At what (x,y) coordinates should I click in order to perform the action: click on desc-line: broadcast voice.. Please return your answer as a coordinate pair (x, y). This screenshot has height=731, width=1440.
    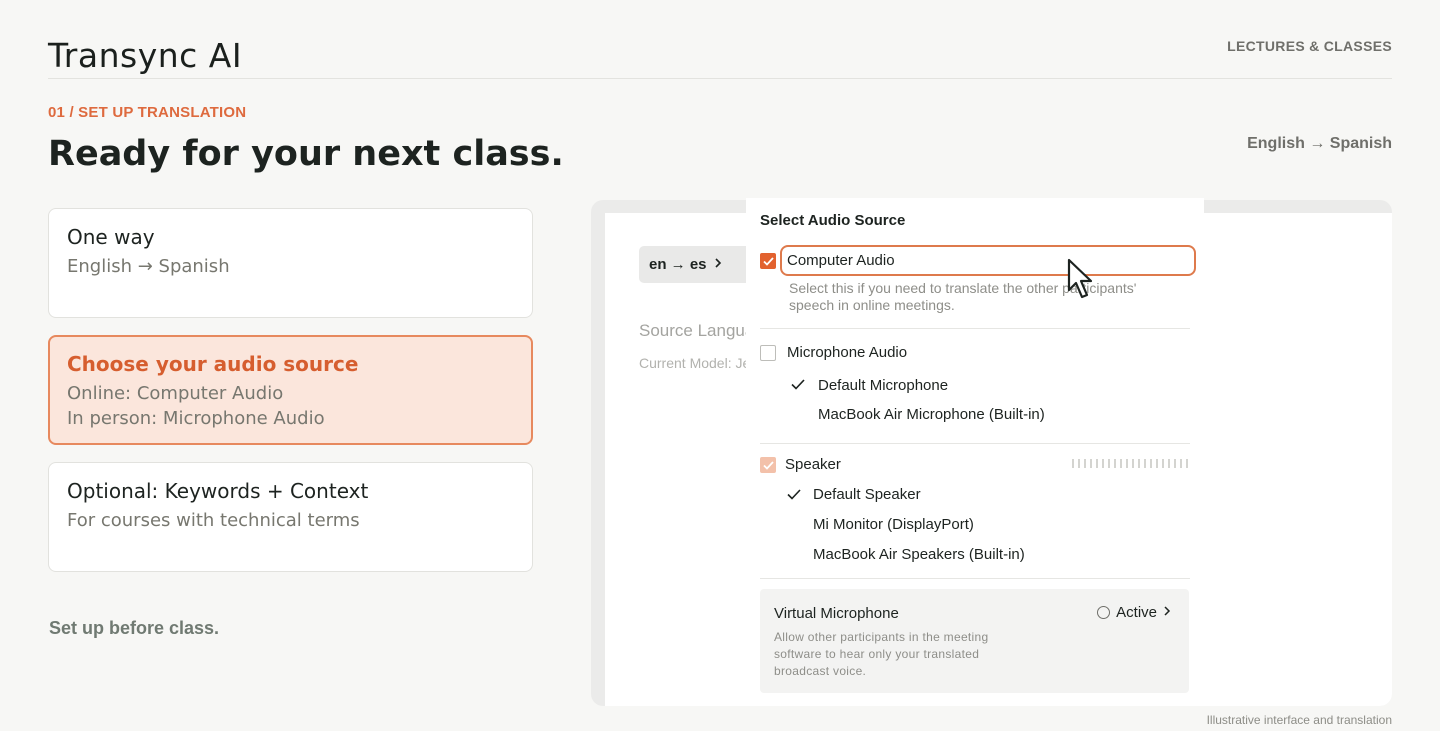
    Looking at the image, I should click on (820, 671).